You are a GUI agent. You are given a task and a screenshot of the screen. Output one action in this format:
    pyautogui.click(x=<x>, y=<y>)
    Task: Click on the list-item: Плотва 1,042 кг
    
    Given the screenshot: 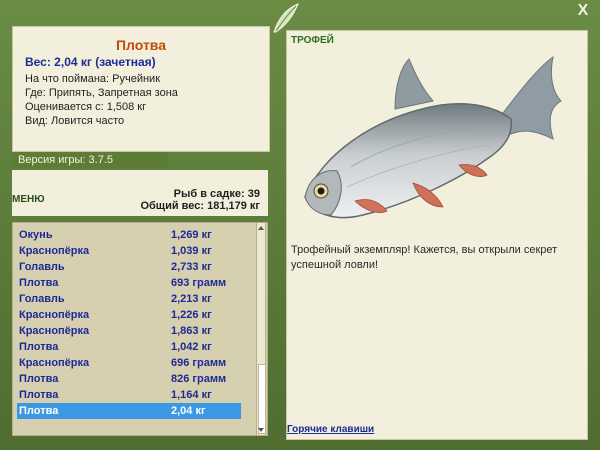 What is the action you would take?
    pyautogui.click(x=129, y=347)
    